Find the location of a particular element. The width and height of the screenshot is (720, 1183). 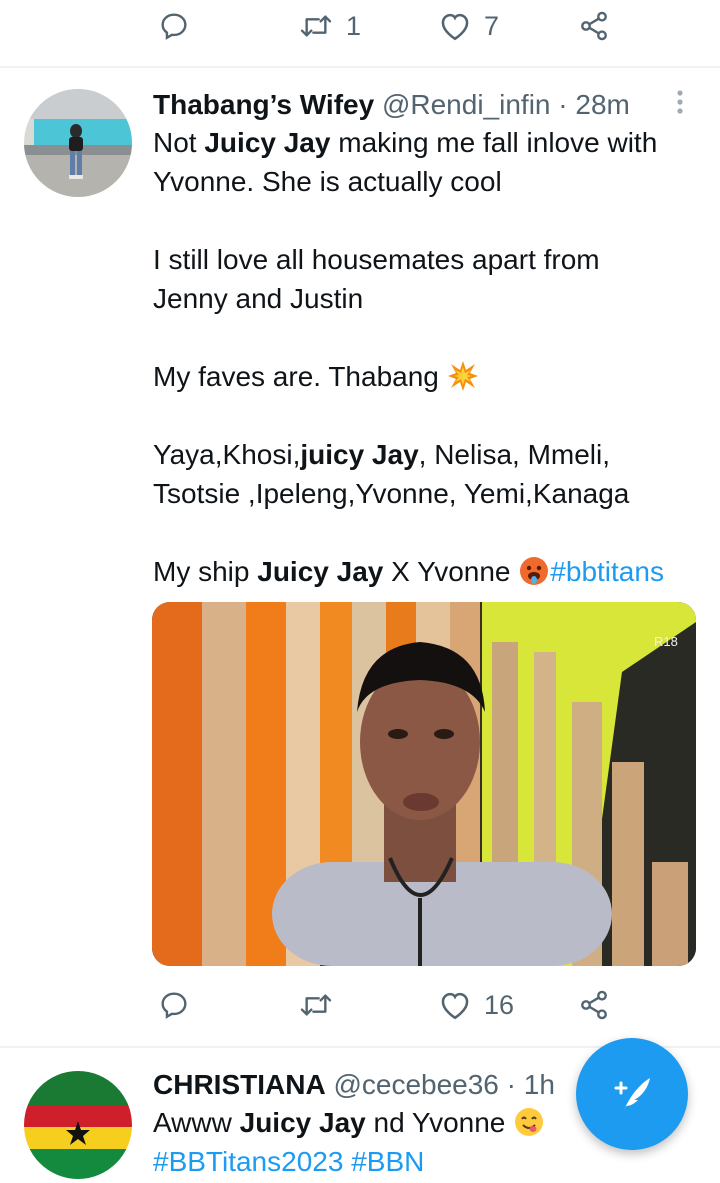

tweet-text-line: Awww Juicy Jay nd Yvonne is located at coordinates (349, 1122).